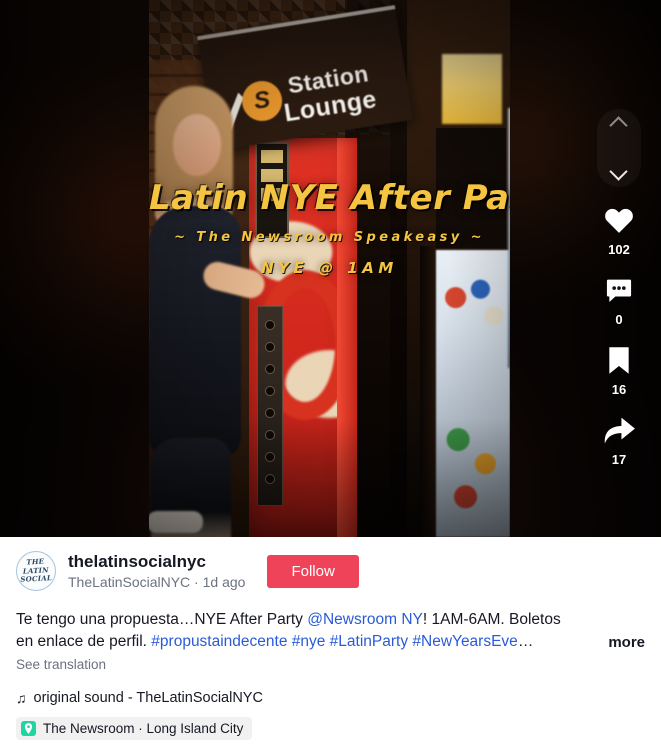  Describe the element at coordinates (619, 319) in the screenshot. I see `comment-count: 0` at that location.